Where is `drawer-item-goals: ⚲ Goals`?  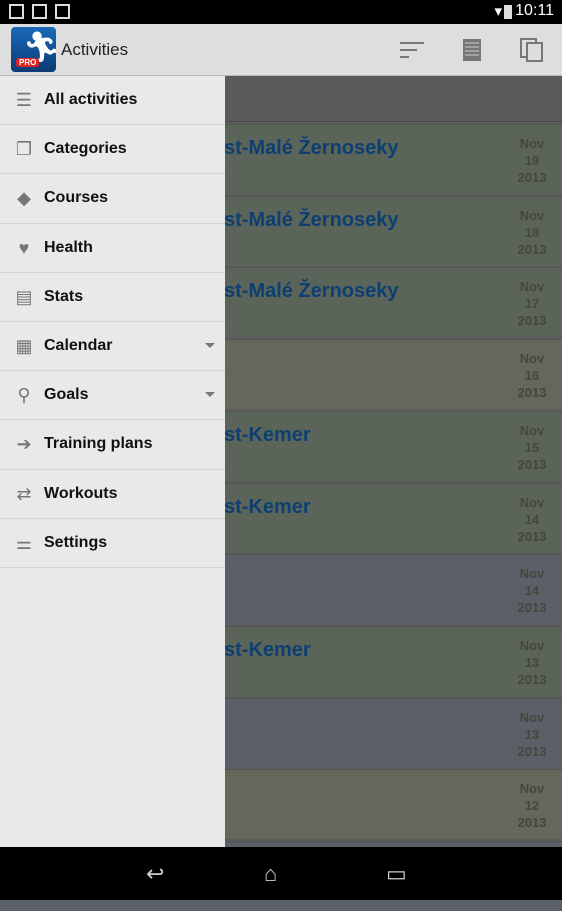
drawer-item-goals: ⚲ Goals is located at coordinates (112, 396).